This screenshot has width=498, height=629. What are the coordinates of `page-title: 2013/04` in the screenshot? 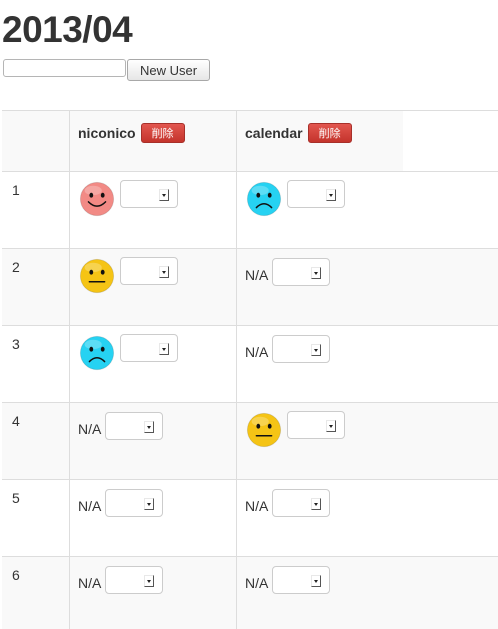 It's located at (67, 29).